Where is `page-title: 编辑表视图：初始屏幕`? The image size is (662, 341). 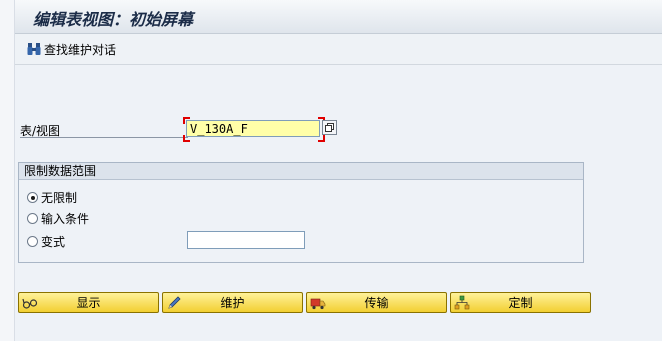
page-title: 编辑表视图：初始屏幕 is located at coordinates (113, 19).